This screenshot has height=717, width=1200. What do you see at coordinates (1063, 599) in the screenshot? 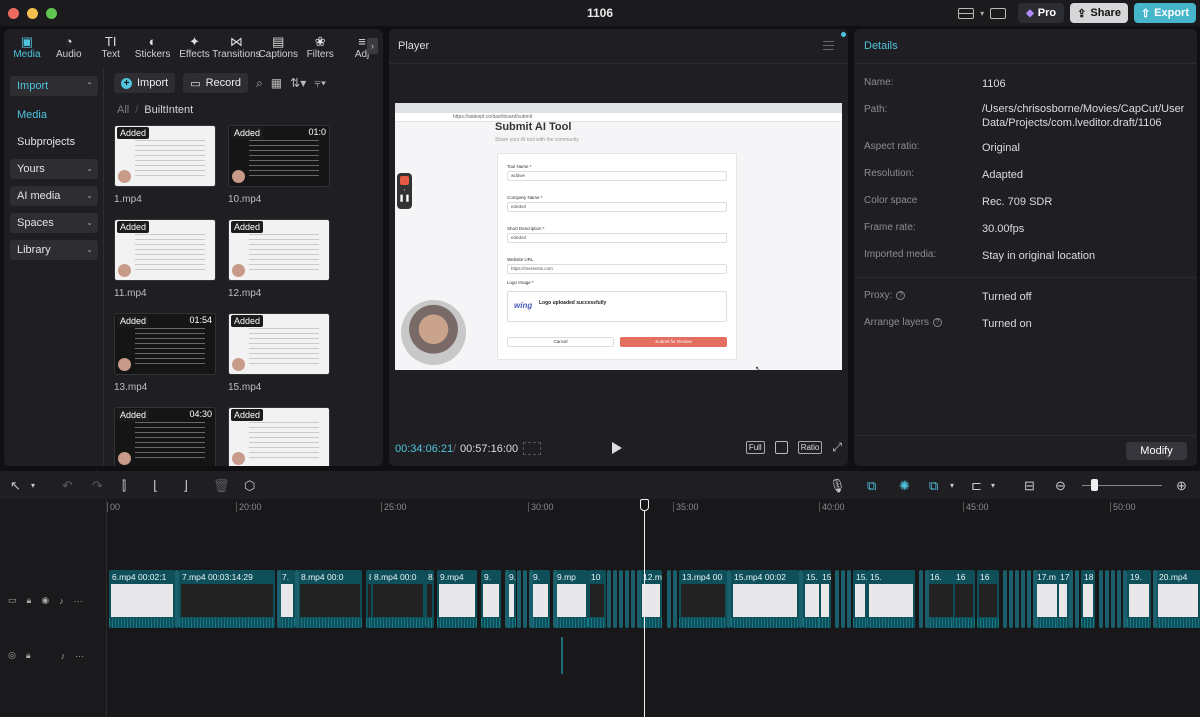
I see `timeline-clip: 17.` at bounding box center [1063, 599].